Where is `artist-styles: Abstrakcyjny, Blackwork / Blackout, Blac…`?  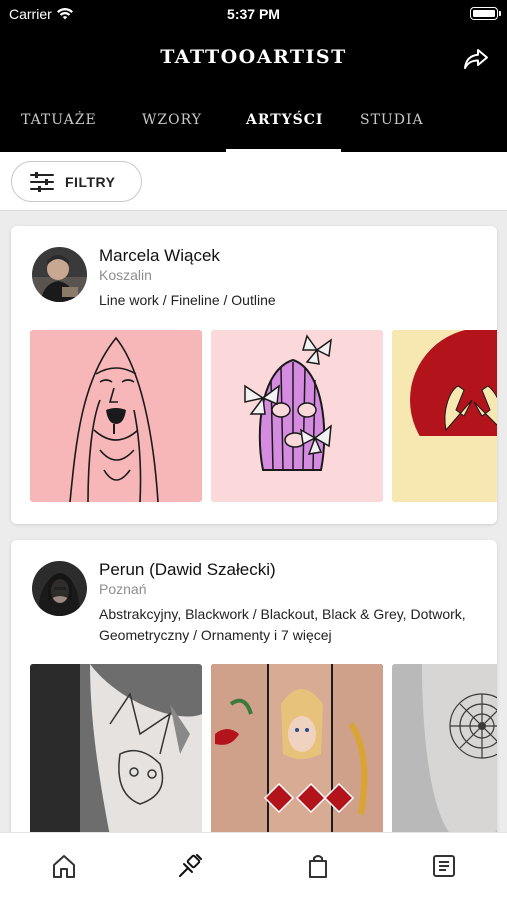
artist-styles: Abstrakcyjny, Blackwork / Blackout, Blac… is located at coordinates (282, 624).